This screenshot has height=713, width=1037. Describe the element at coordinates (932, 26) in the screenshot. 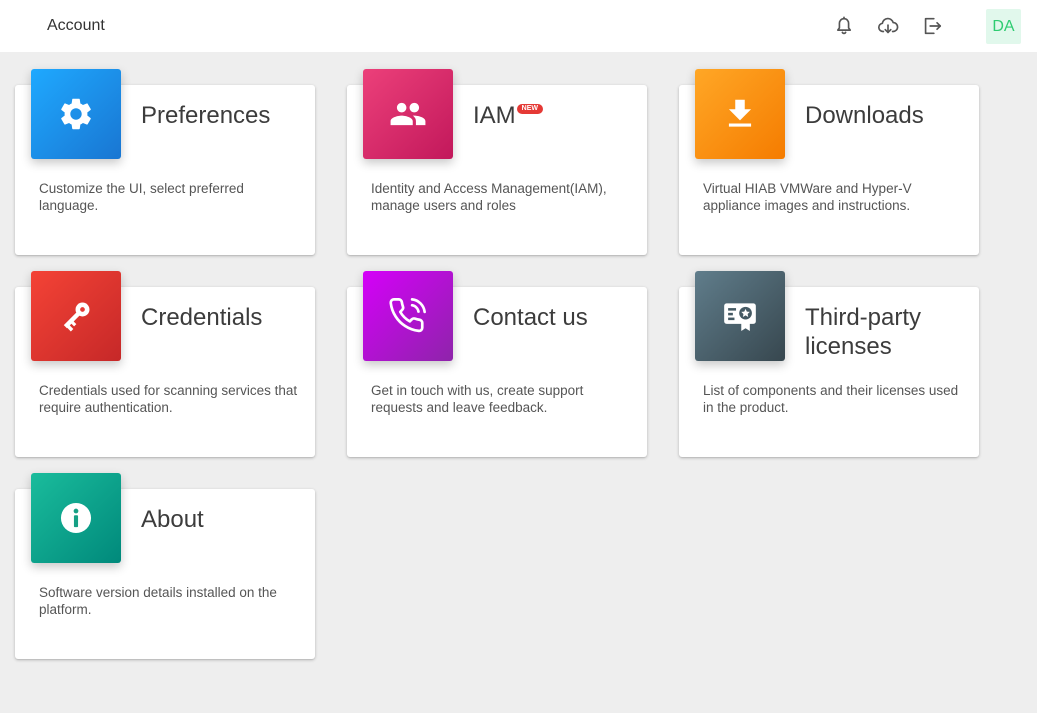

I see `logout-icon` at that location.